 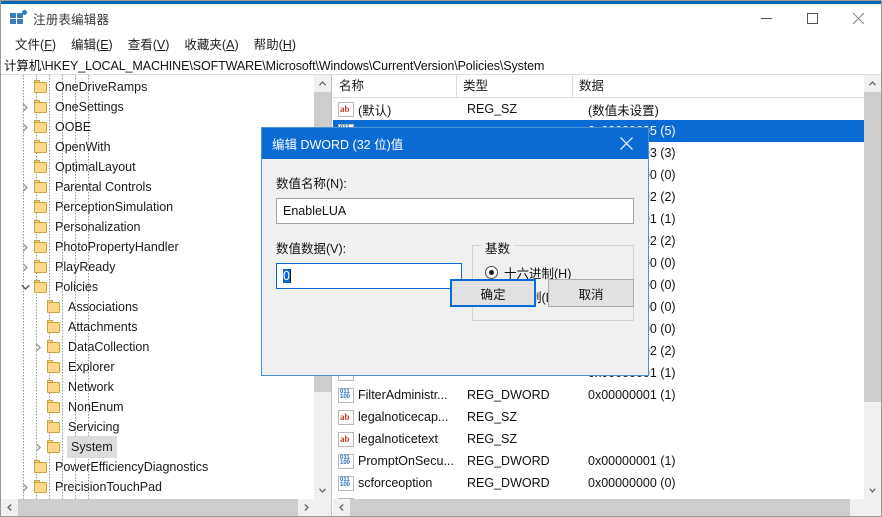 I want to click on menu-bar: 文件(F) 编辑(E) 查看(V) 收藏夹(A) 帮助(H), so click(x=441, y=43).